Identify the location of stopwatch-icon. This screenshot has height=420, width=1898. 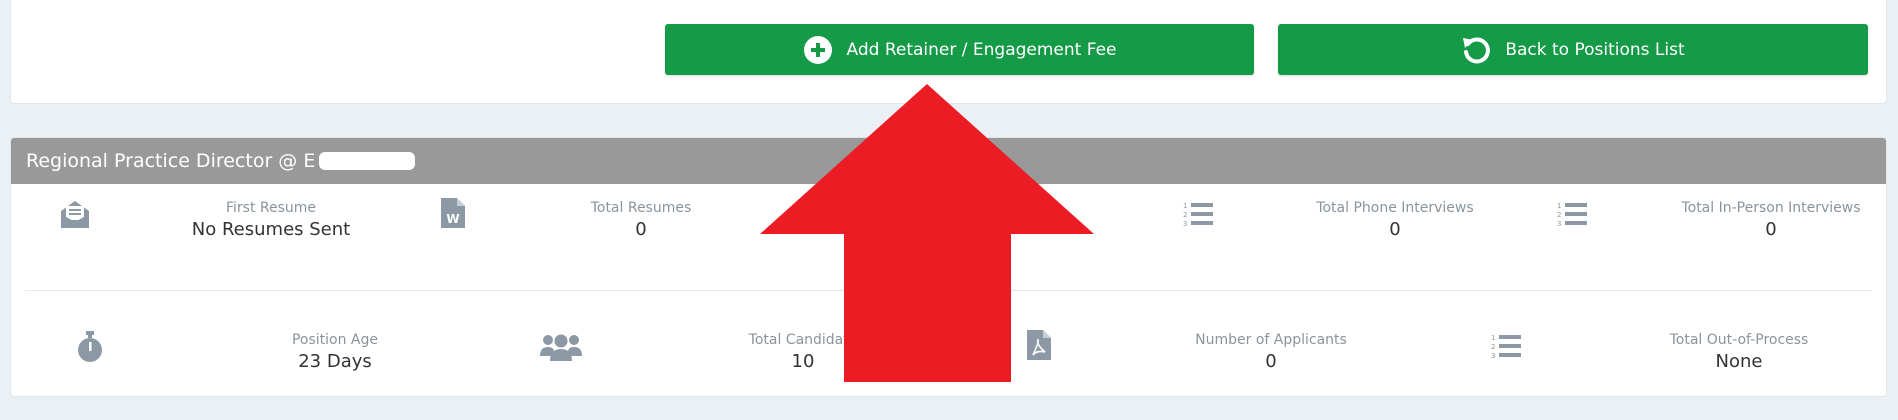
(90, 347).